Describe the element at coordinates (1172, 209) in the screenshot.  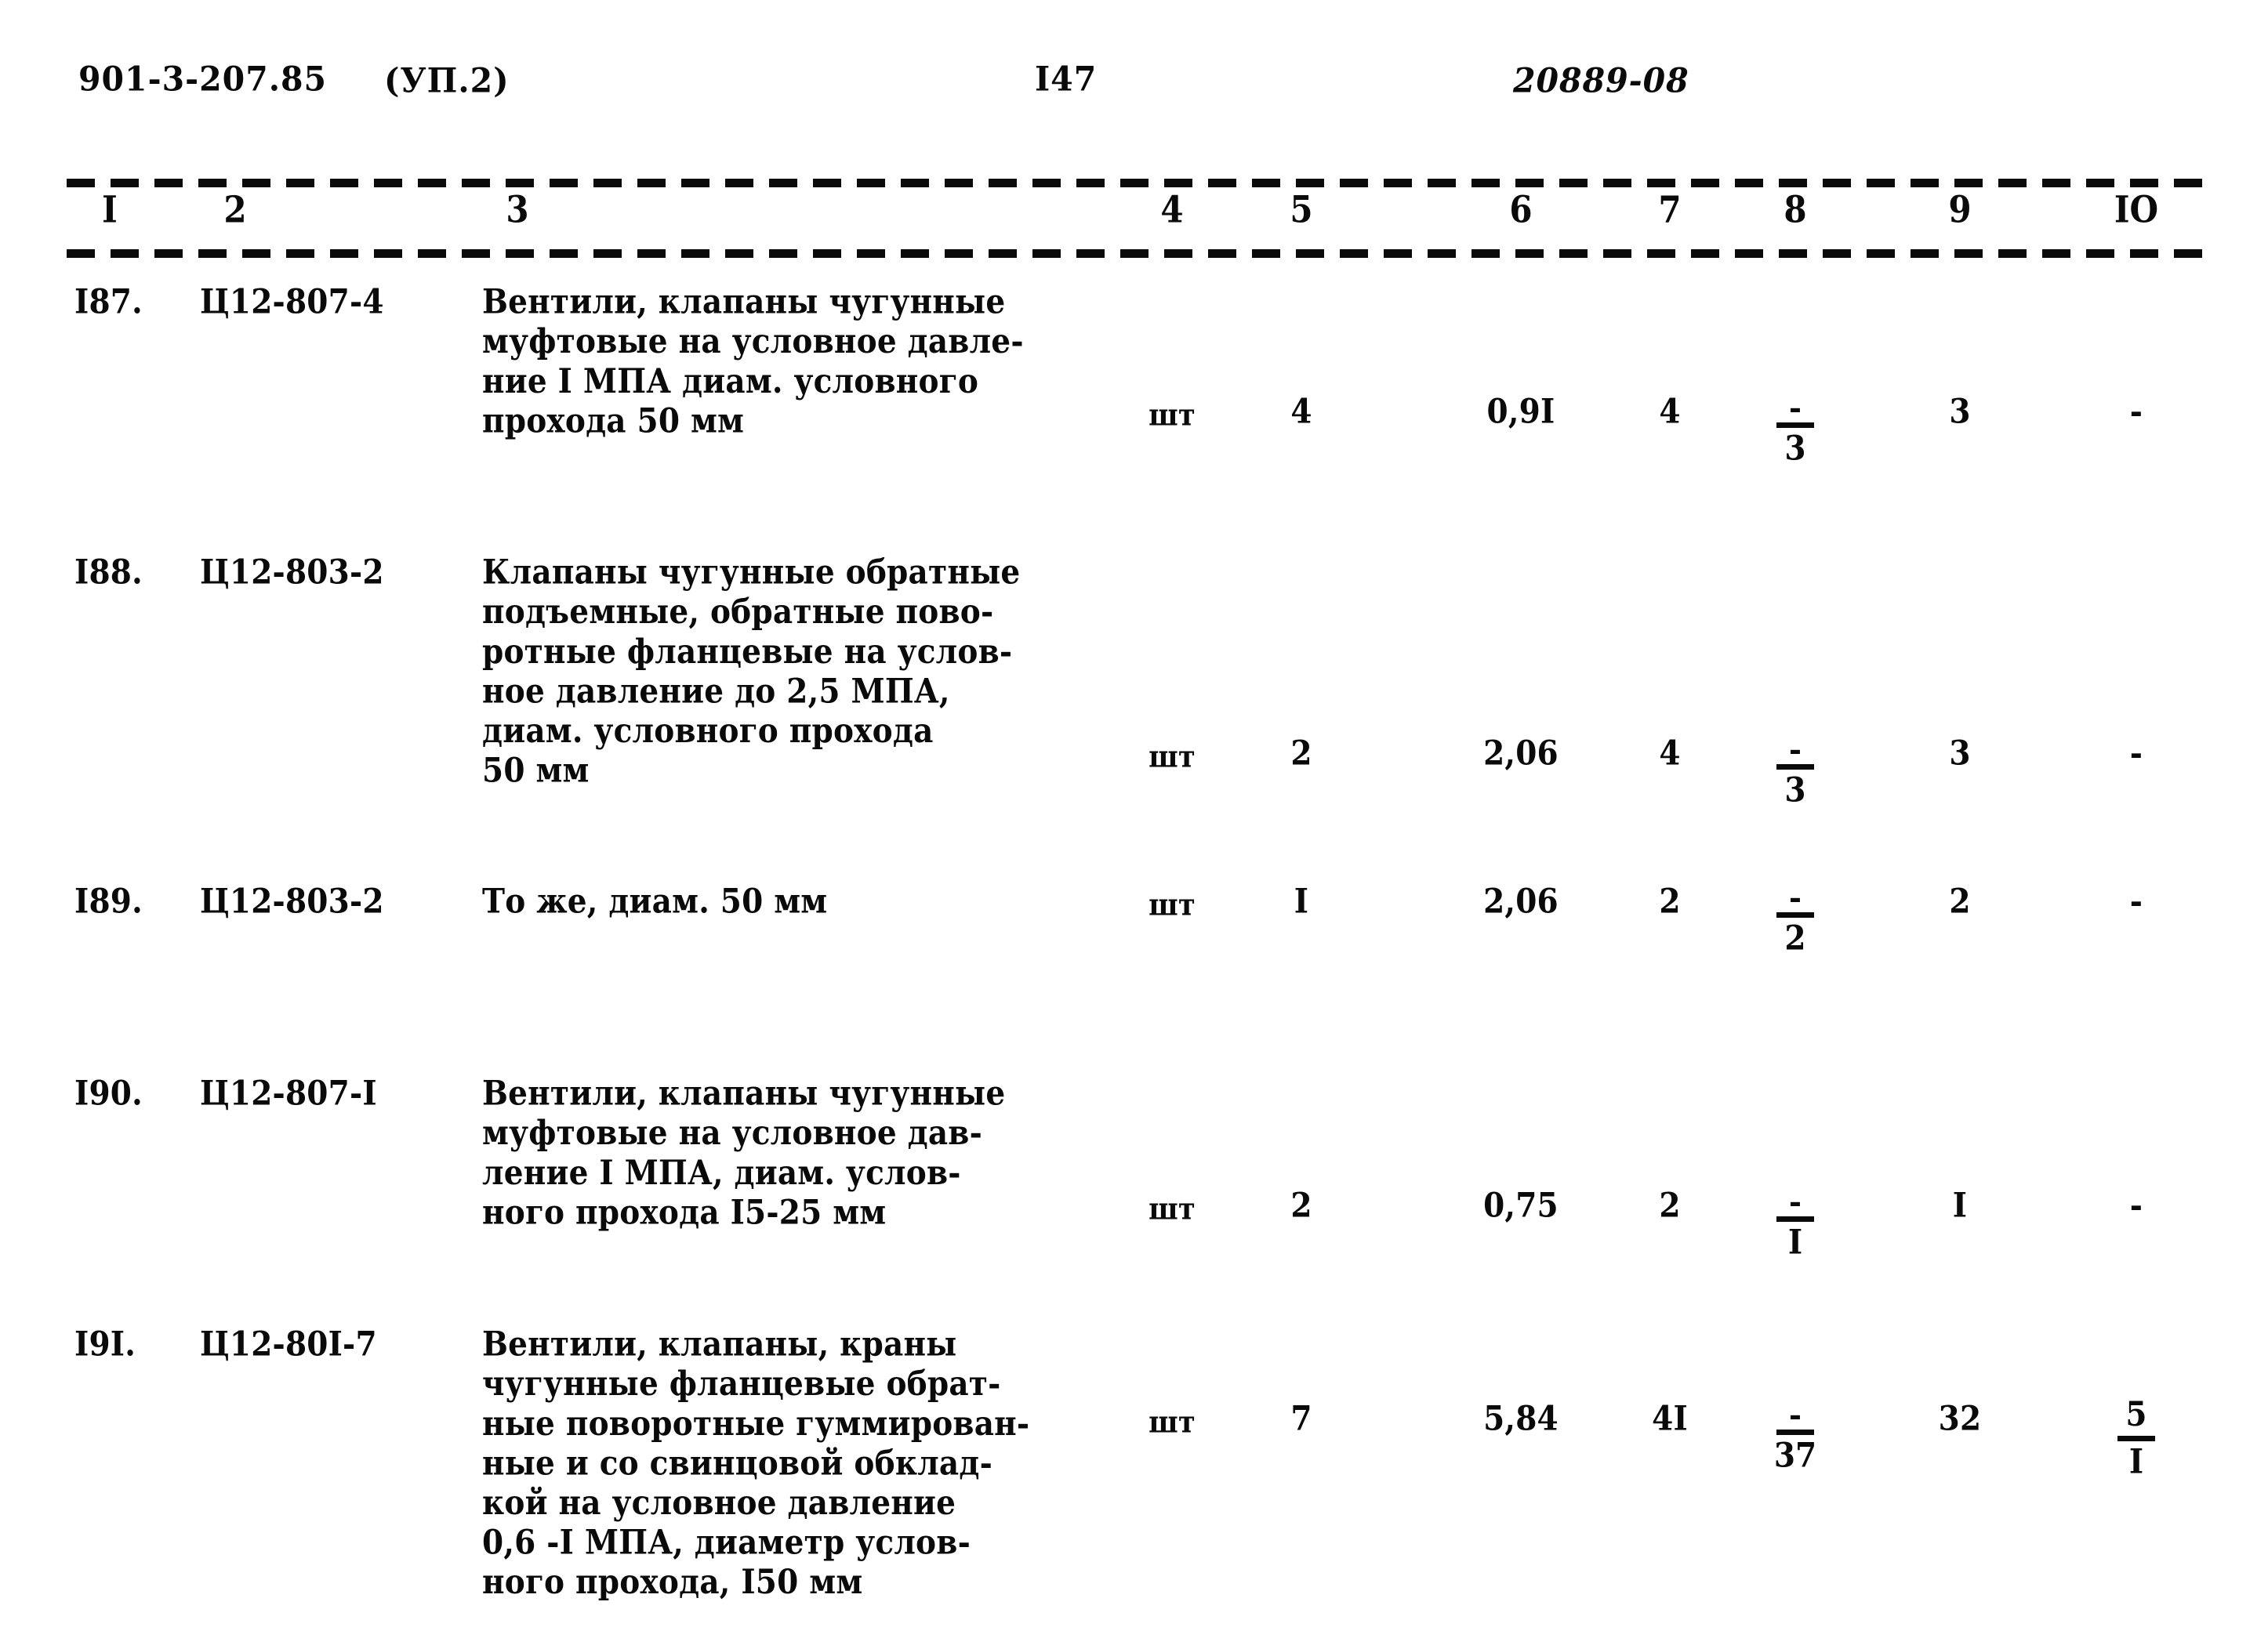
I see `column-number-4: 4` at that location.